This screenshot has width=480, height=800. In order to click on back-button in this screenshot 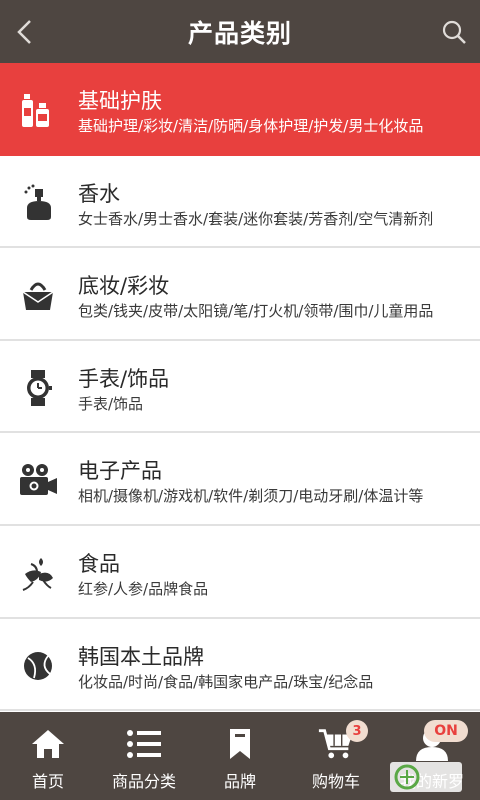, I will do `click(24, 32)`.